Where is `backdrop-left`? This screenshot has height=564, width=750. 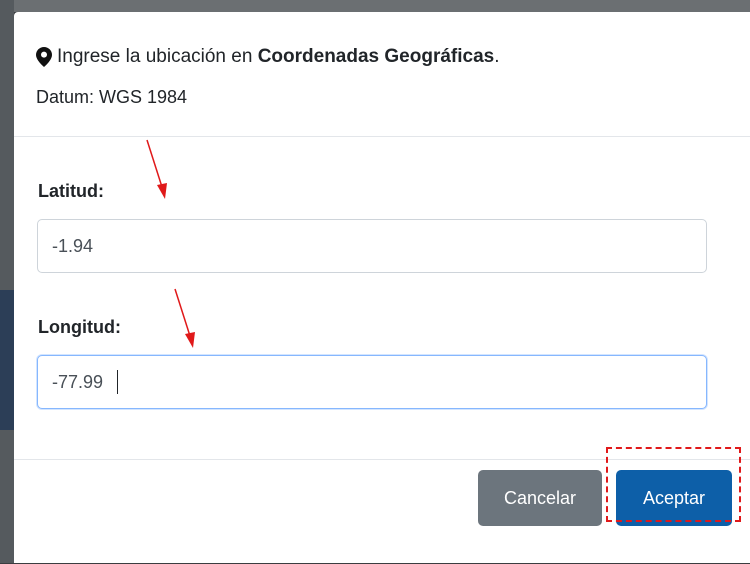
backdrop-left is located at coordinates (7, 281).